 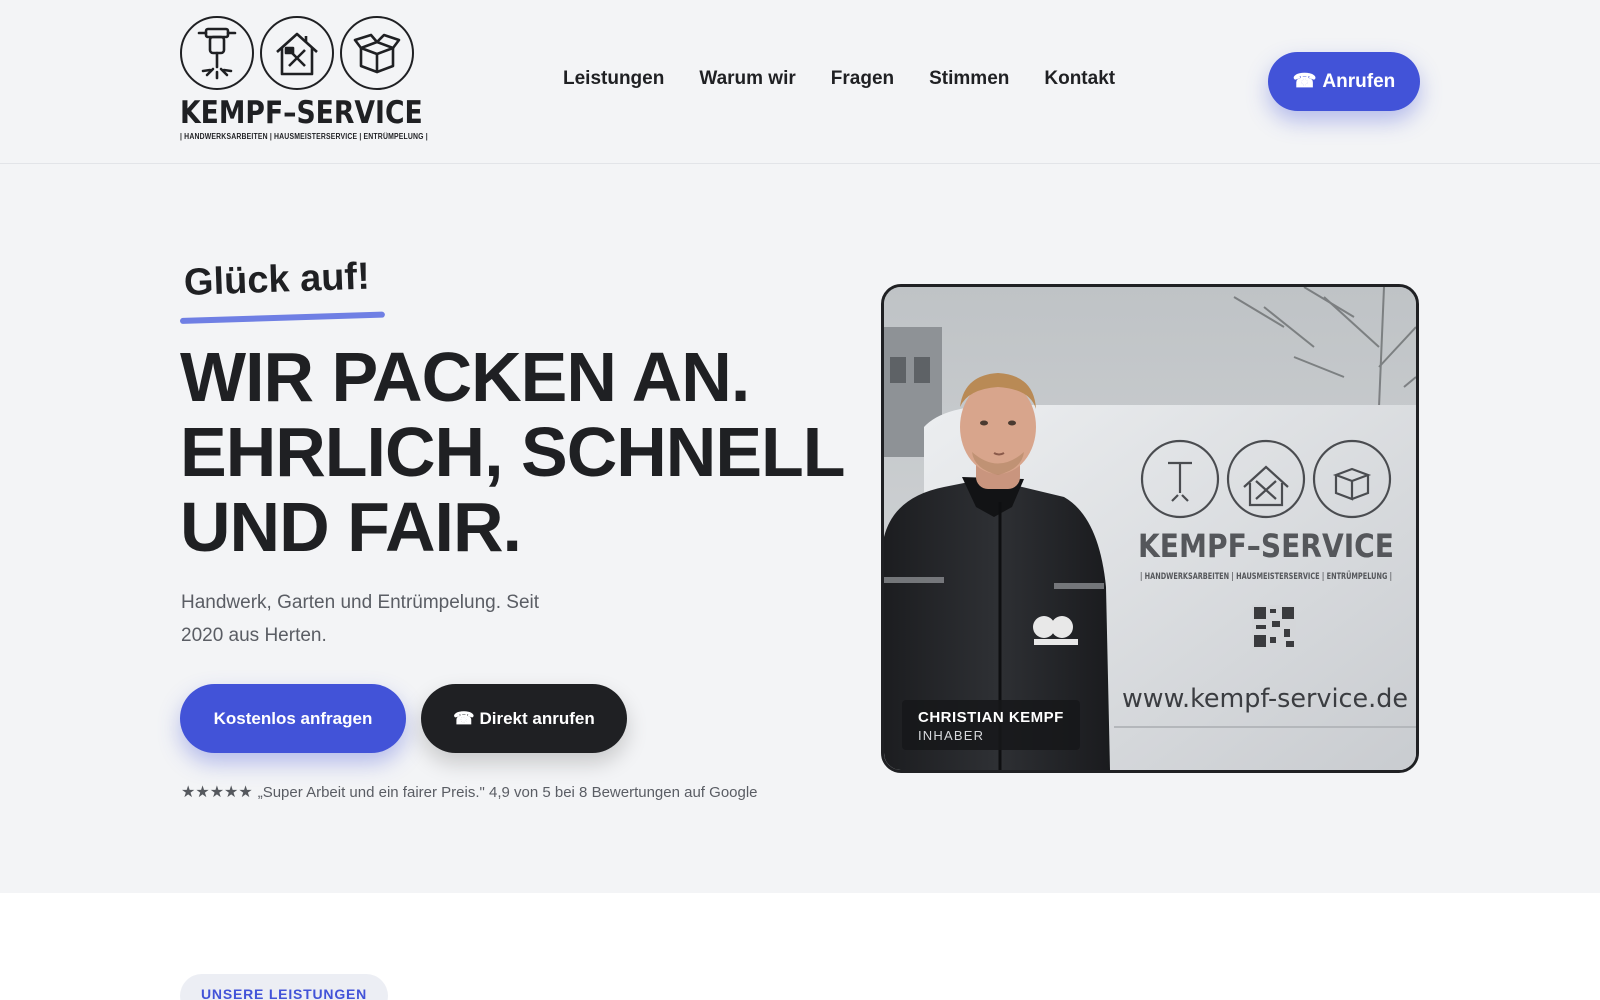 I want to click on headline-line-3: UND FAIR., so click(x=351, y=527).